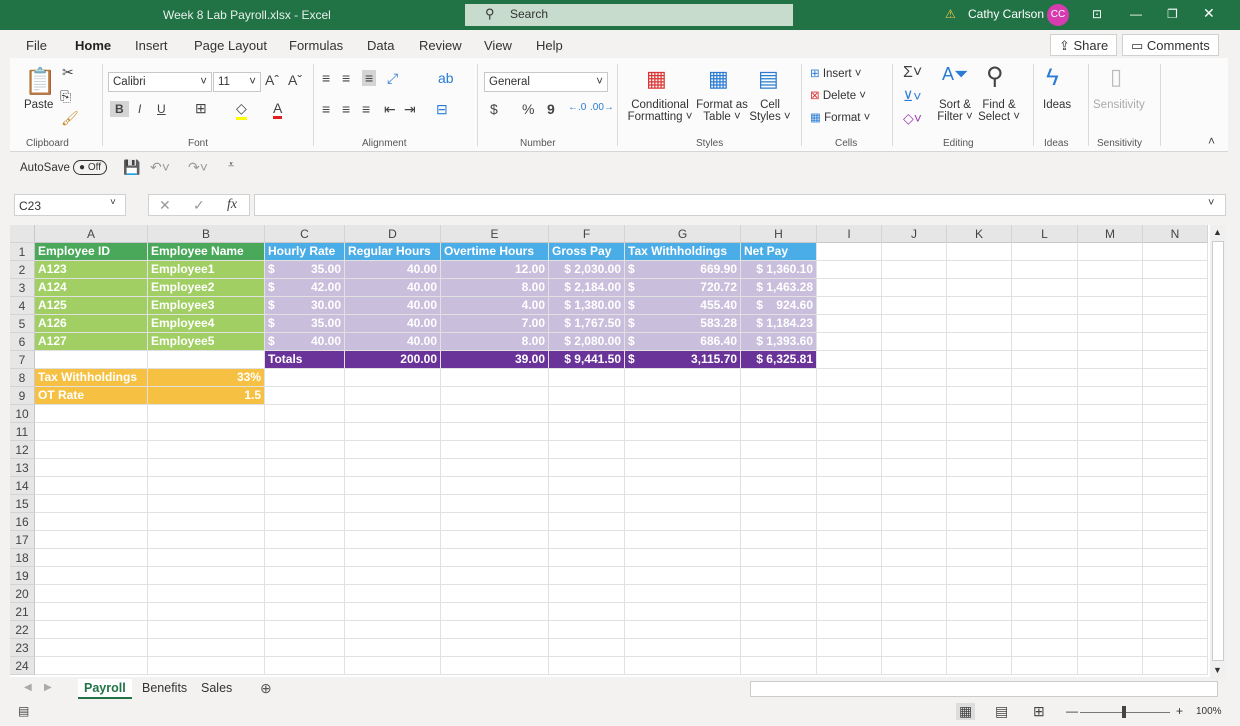 The height and width of the screenshot is (726, 1240). Describe the element at coordinates (779, 270) in the screenshot. I see `cell-h2: $ 1,360.10` at that location.